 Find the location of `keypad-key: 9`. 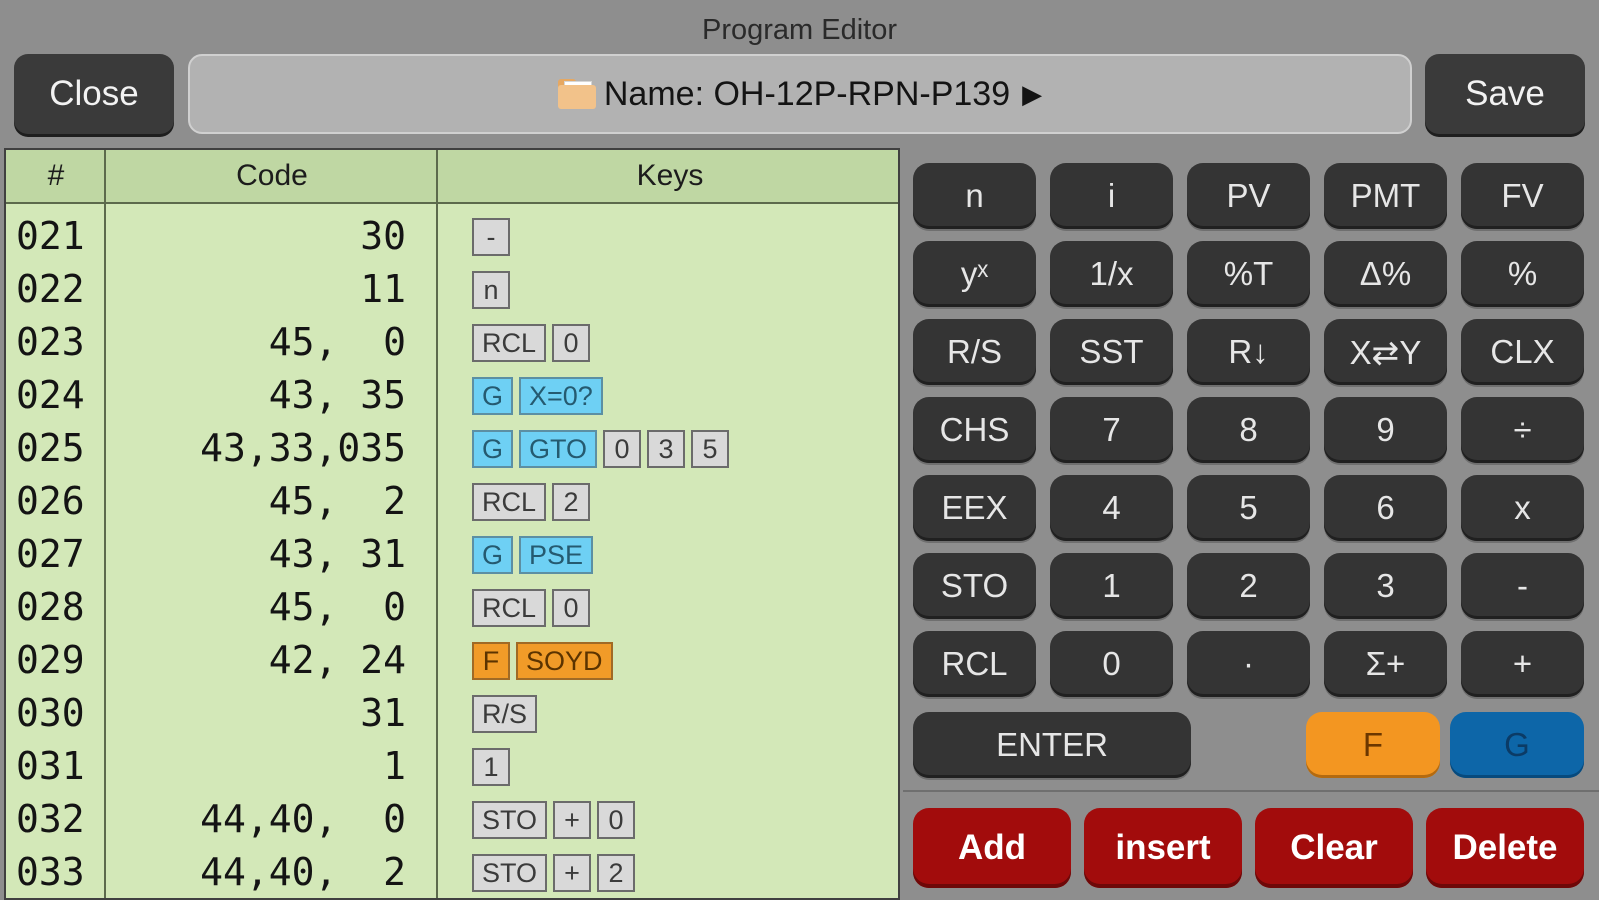

keypad-key: 9 is located at coordinates (1385, 430).